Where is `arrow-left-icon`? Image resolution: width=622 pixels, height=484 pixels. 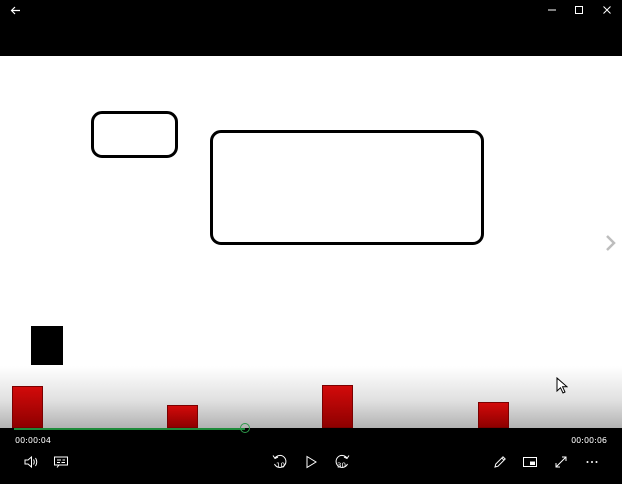 arrow-left-icon is located at coordinates (15, 10).